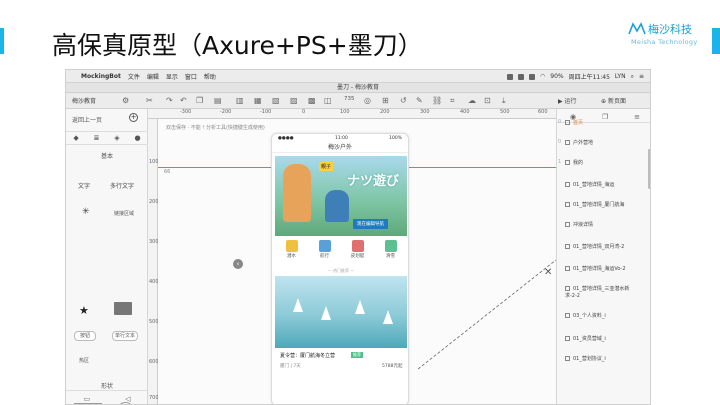  Describe the element at coordinates (641, 76) in the screenshot. I see `menu-list-icon: ≡` at that location.